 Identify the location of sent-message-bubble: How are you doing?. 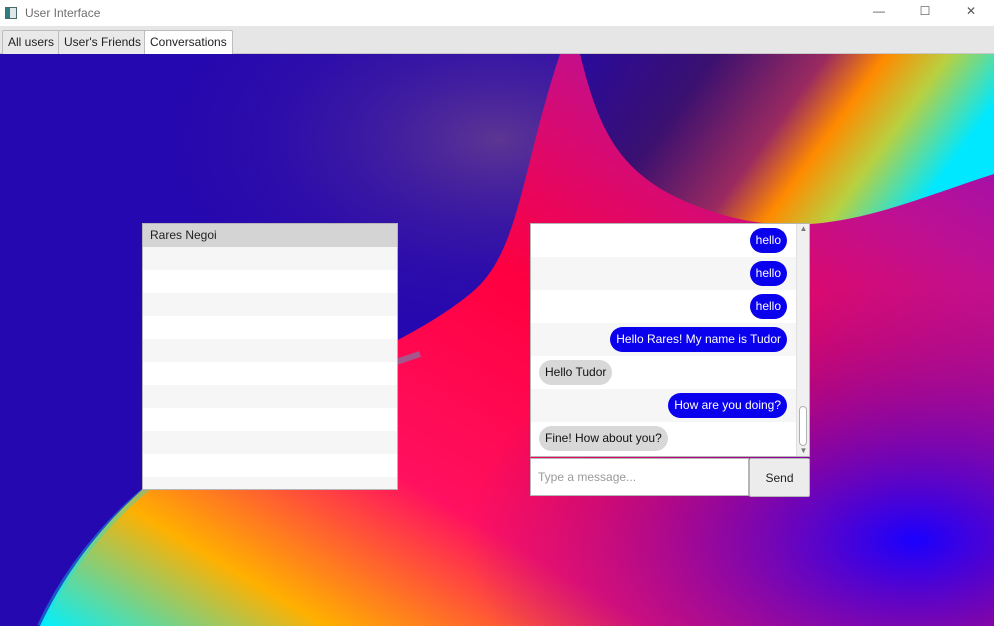
(727, 405).